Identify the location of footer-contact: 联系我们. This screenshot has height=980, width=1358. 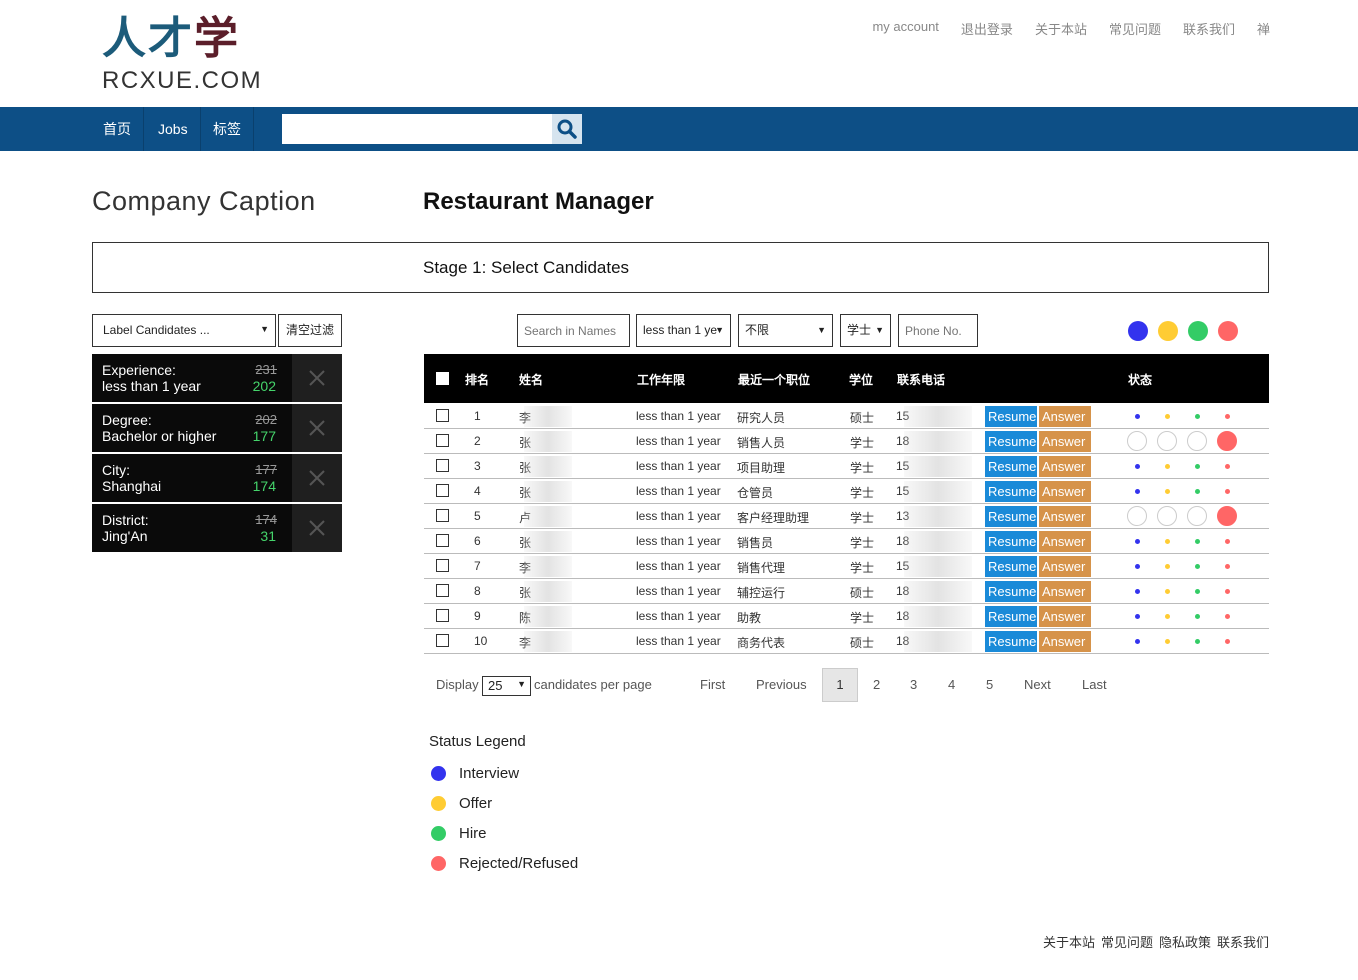
(1243, 941).